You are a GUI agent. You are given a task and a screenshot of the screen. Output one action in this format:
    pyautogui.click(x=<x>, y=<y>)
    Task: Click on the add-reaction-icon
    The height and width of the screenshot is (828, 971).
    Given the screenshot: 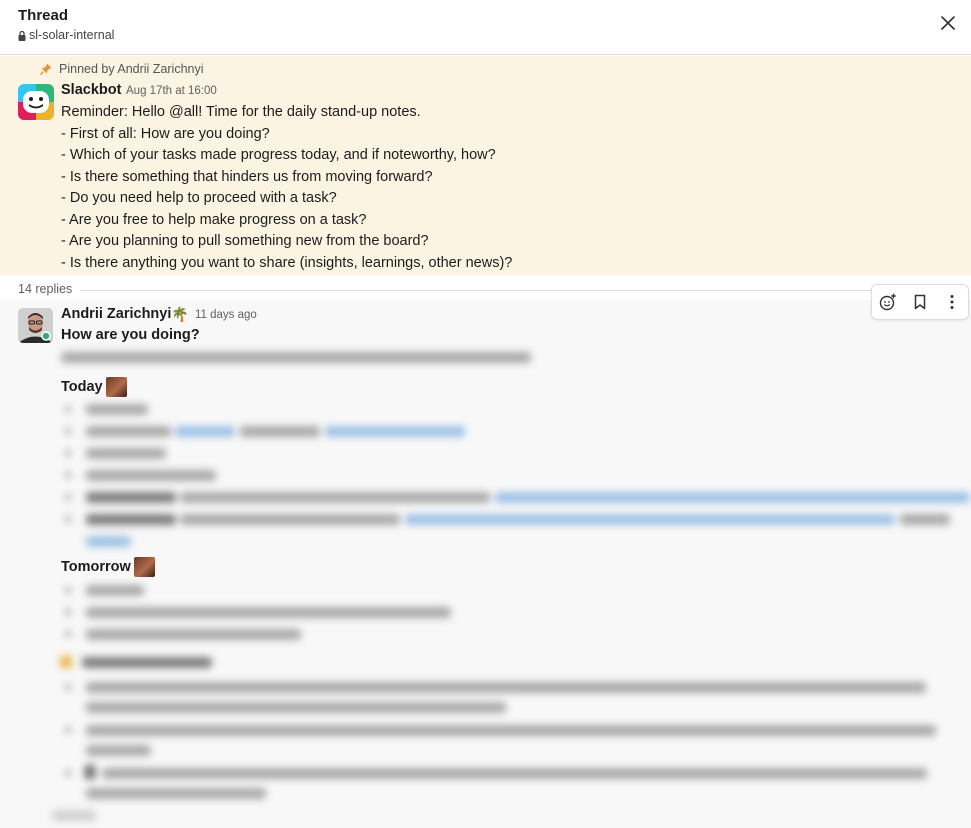 What is the action you would take?
    pyautogui.click(x=887, y=302)
    